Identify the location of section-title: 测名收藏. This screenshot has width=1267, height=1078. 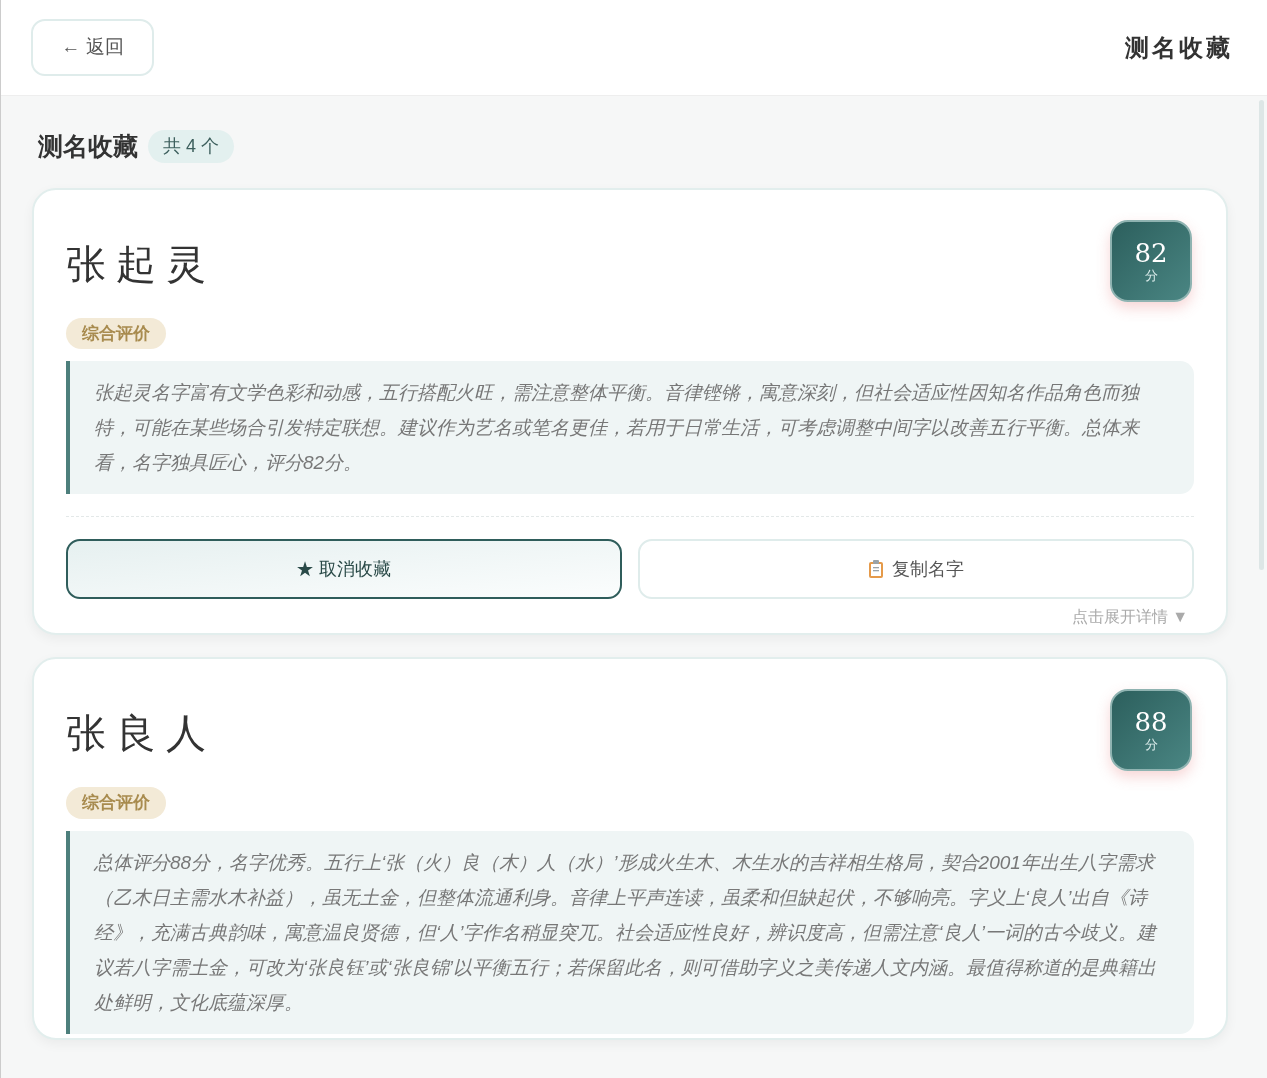
(88, 146).